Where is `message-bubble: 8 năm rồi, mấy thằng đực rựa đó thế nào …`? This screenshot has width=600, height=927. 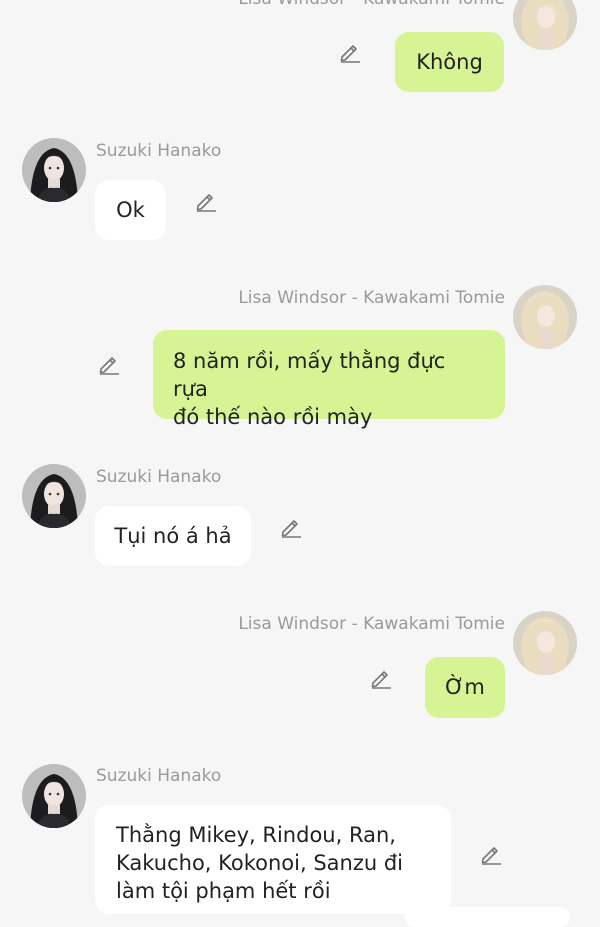 message-bubble: 8 năm rồi, mấy thằng đực rựa đó thế nào … is located at coordinates (329, 379).